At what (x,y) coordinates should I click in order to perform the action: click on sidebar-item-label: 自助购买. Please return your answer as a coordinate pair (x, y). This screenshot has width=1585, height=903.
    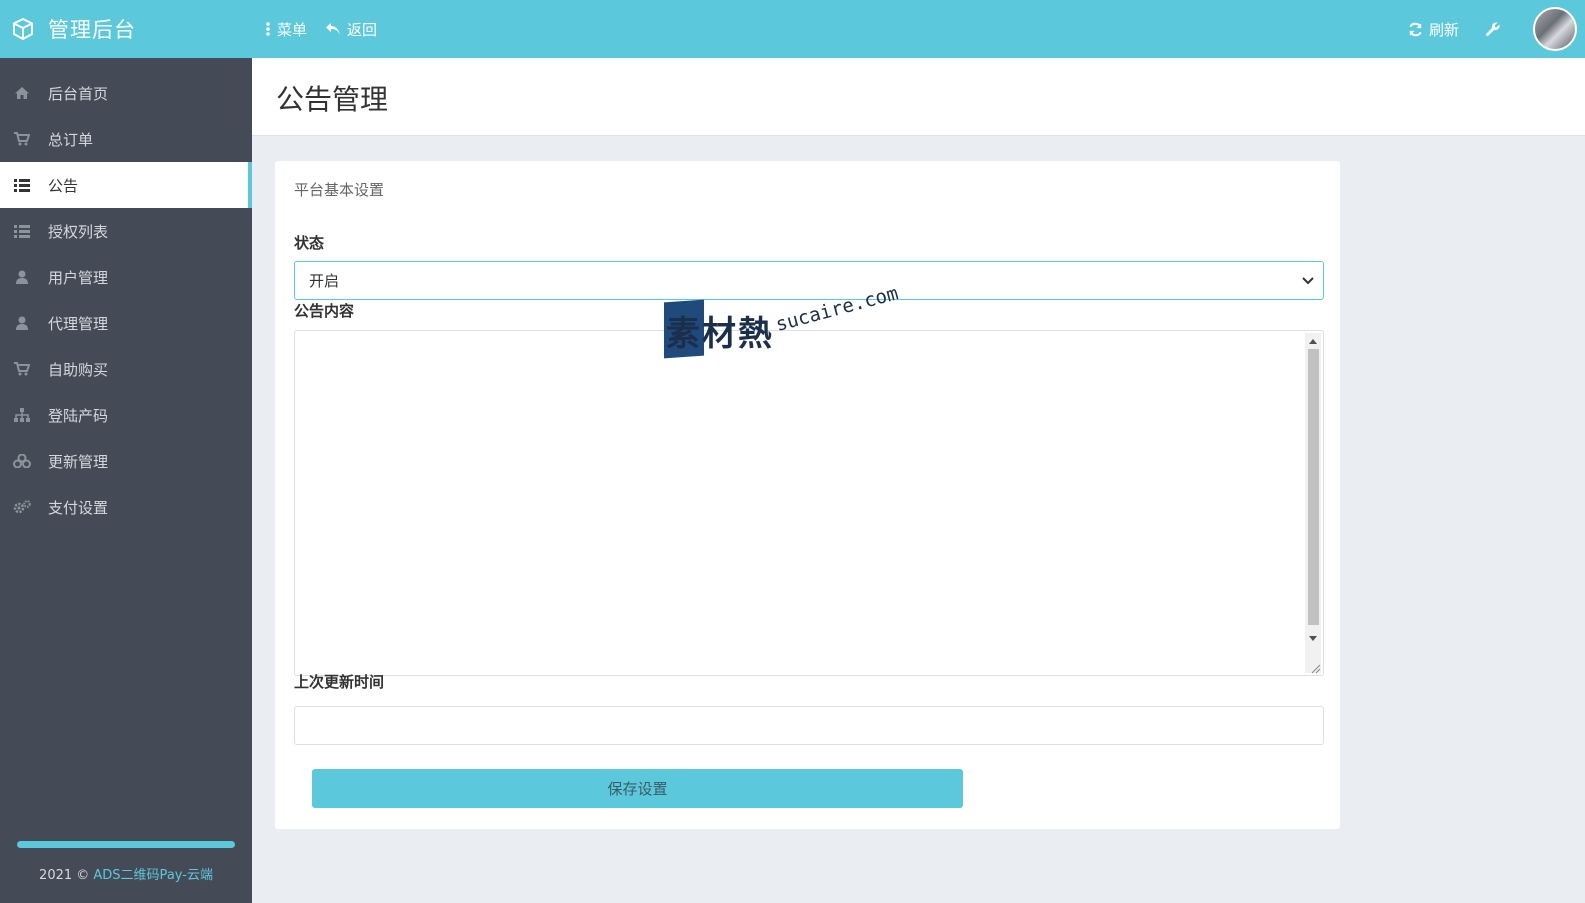
    Looking at the image, I should click on (78, 369).